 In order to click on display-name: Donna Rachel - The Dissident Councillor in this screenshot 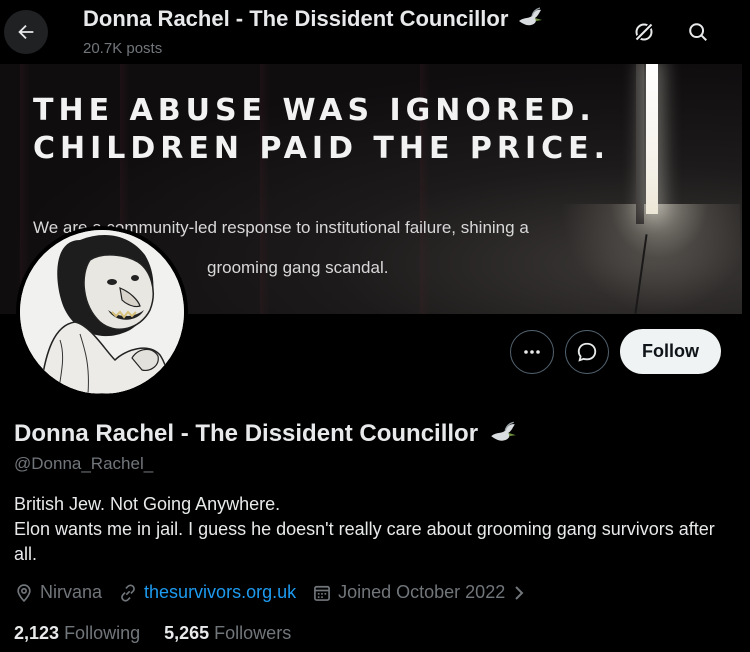, I will do `click(266, 434)`.